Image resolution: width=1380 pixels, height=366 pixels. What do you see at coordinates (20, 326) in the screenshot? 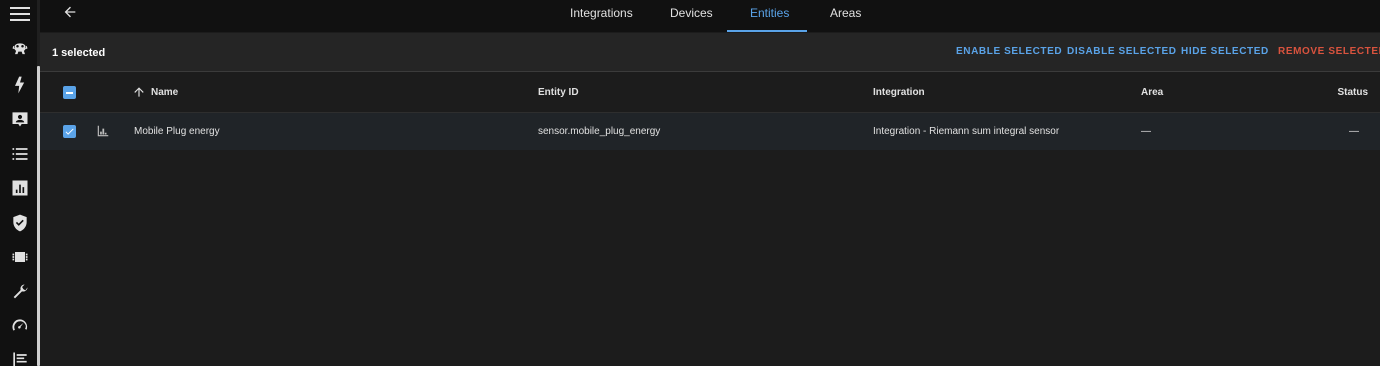
I see `speedometer-icon` at bounding box center [20, 326].